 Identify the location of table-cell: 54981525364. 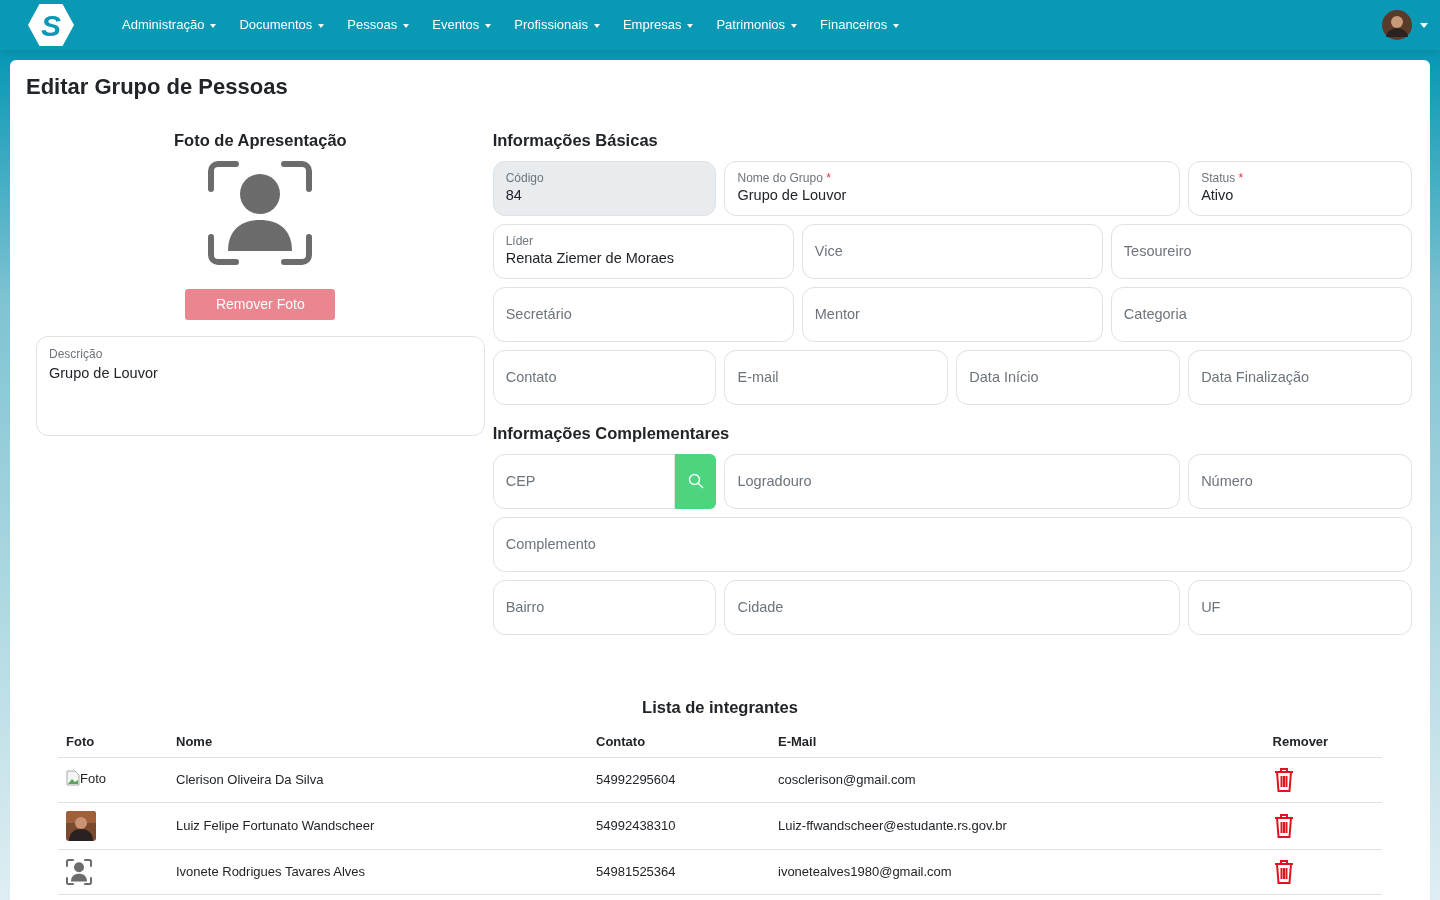
(679, 872).